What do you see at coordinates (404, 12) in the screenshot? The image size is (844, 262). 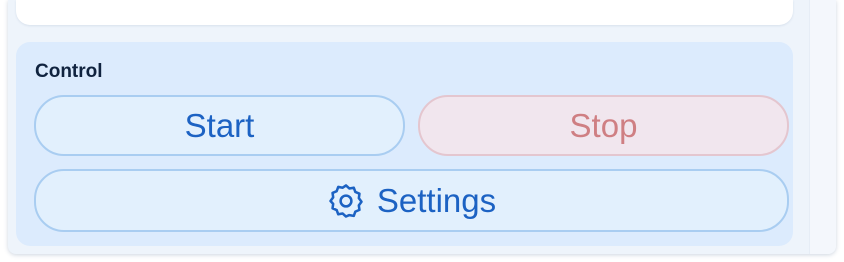 I see `previous-card` at bounding box center [404, 12].